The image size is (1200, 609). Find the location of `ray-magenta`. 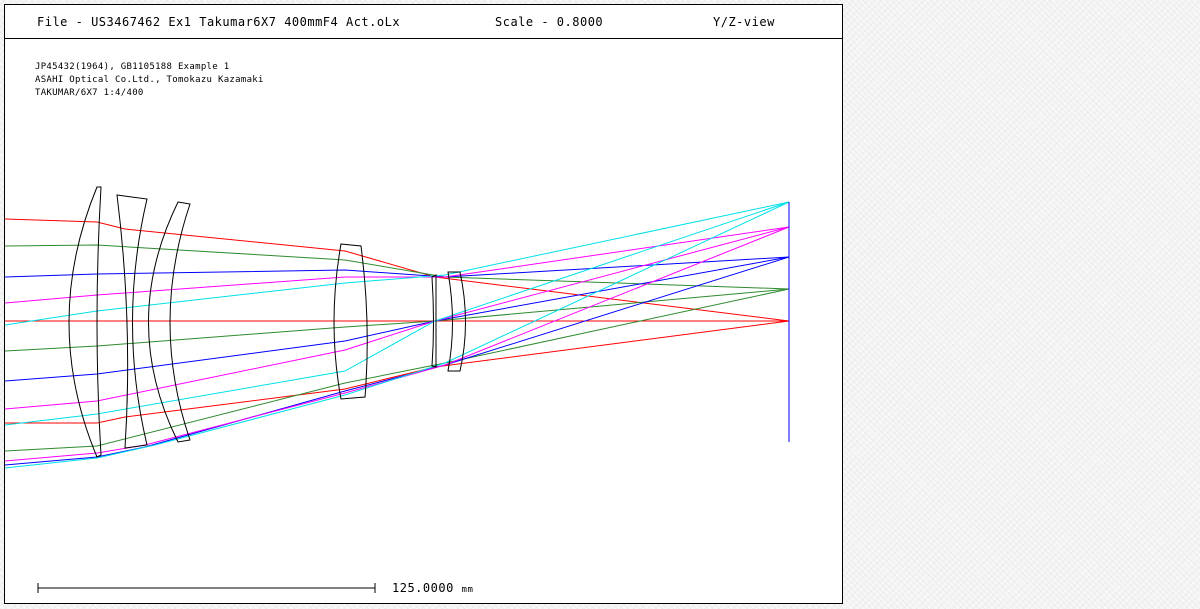

ray-magenta is located at coordinates (397, 265).